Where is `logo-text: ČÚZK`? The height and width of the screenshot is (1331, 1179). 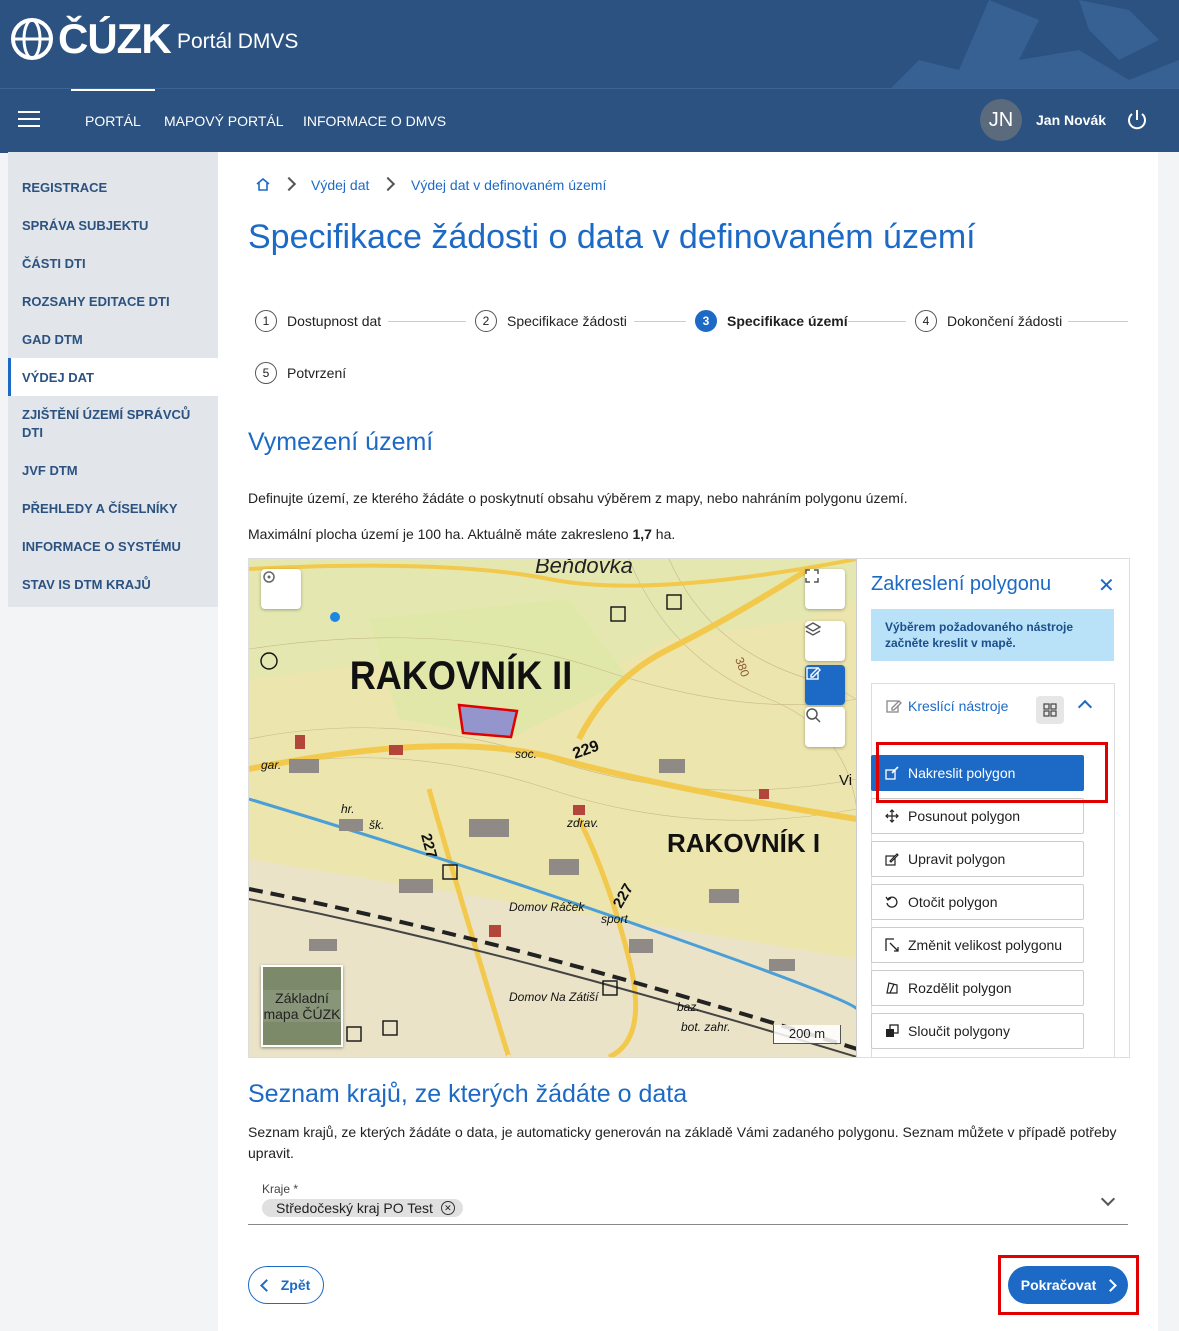 logo-text: ČÚZK is located at coordinates (115, 38).